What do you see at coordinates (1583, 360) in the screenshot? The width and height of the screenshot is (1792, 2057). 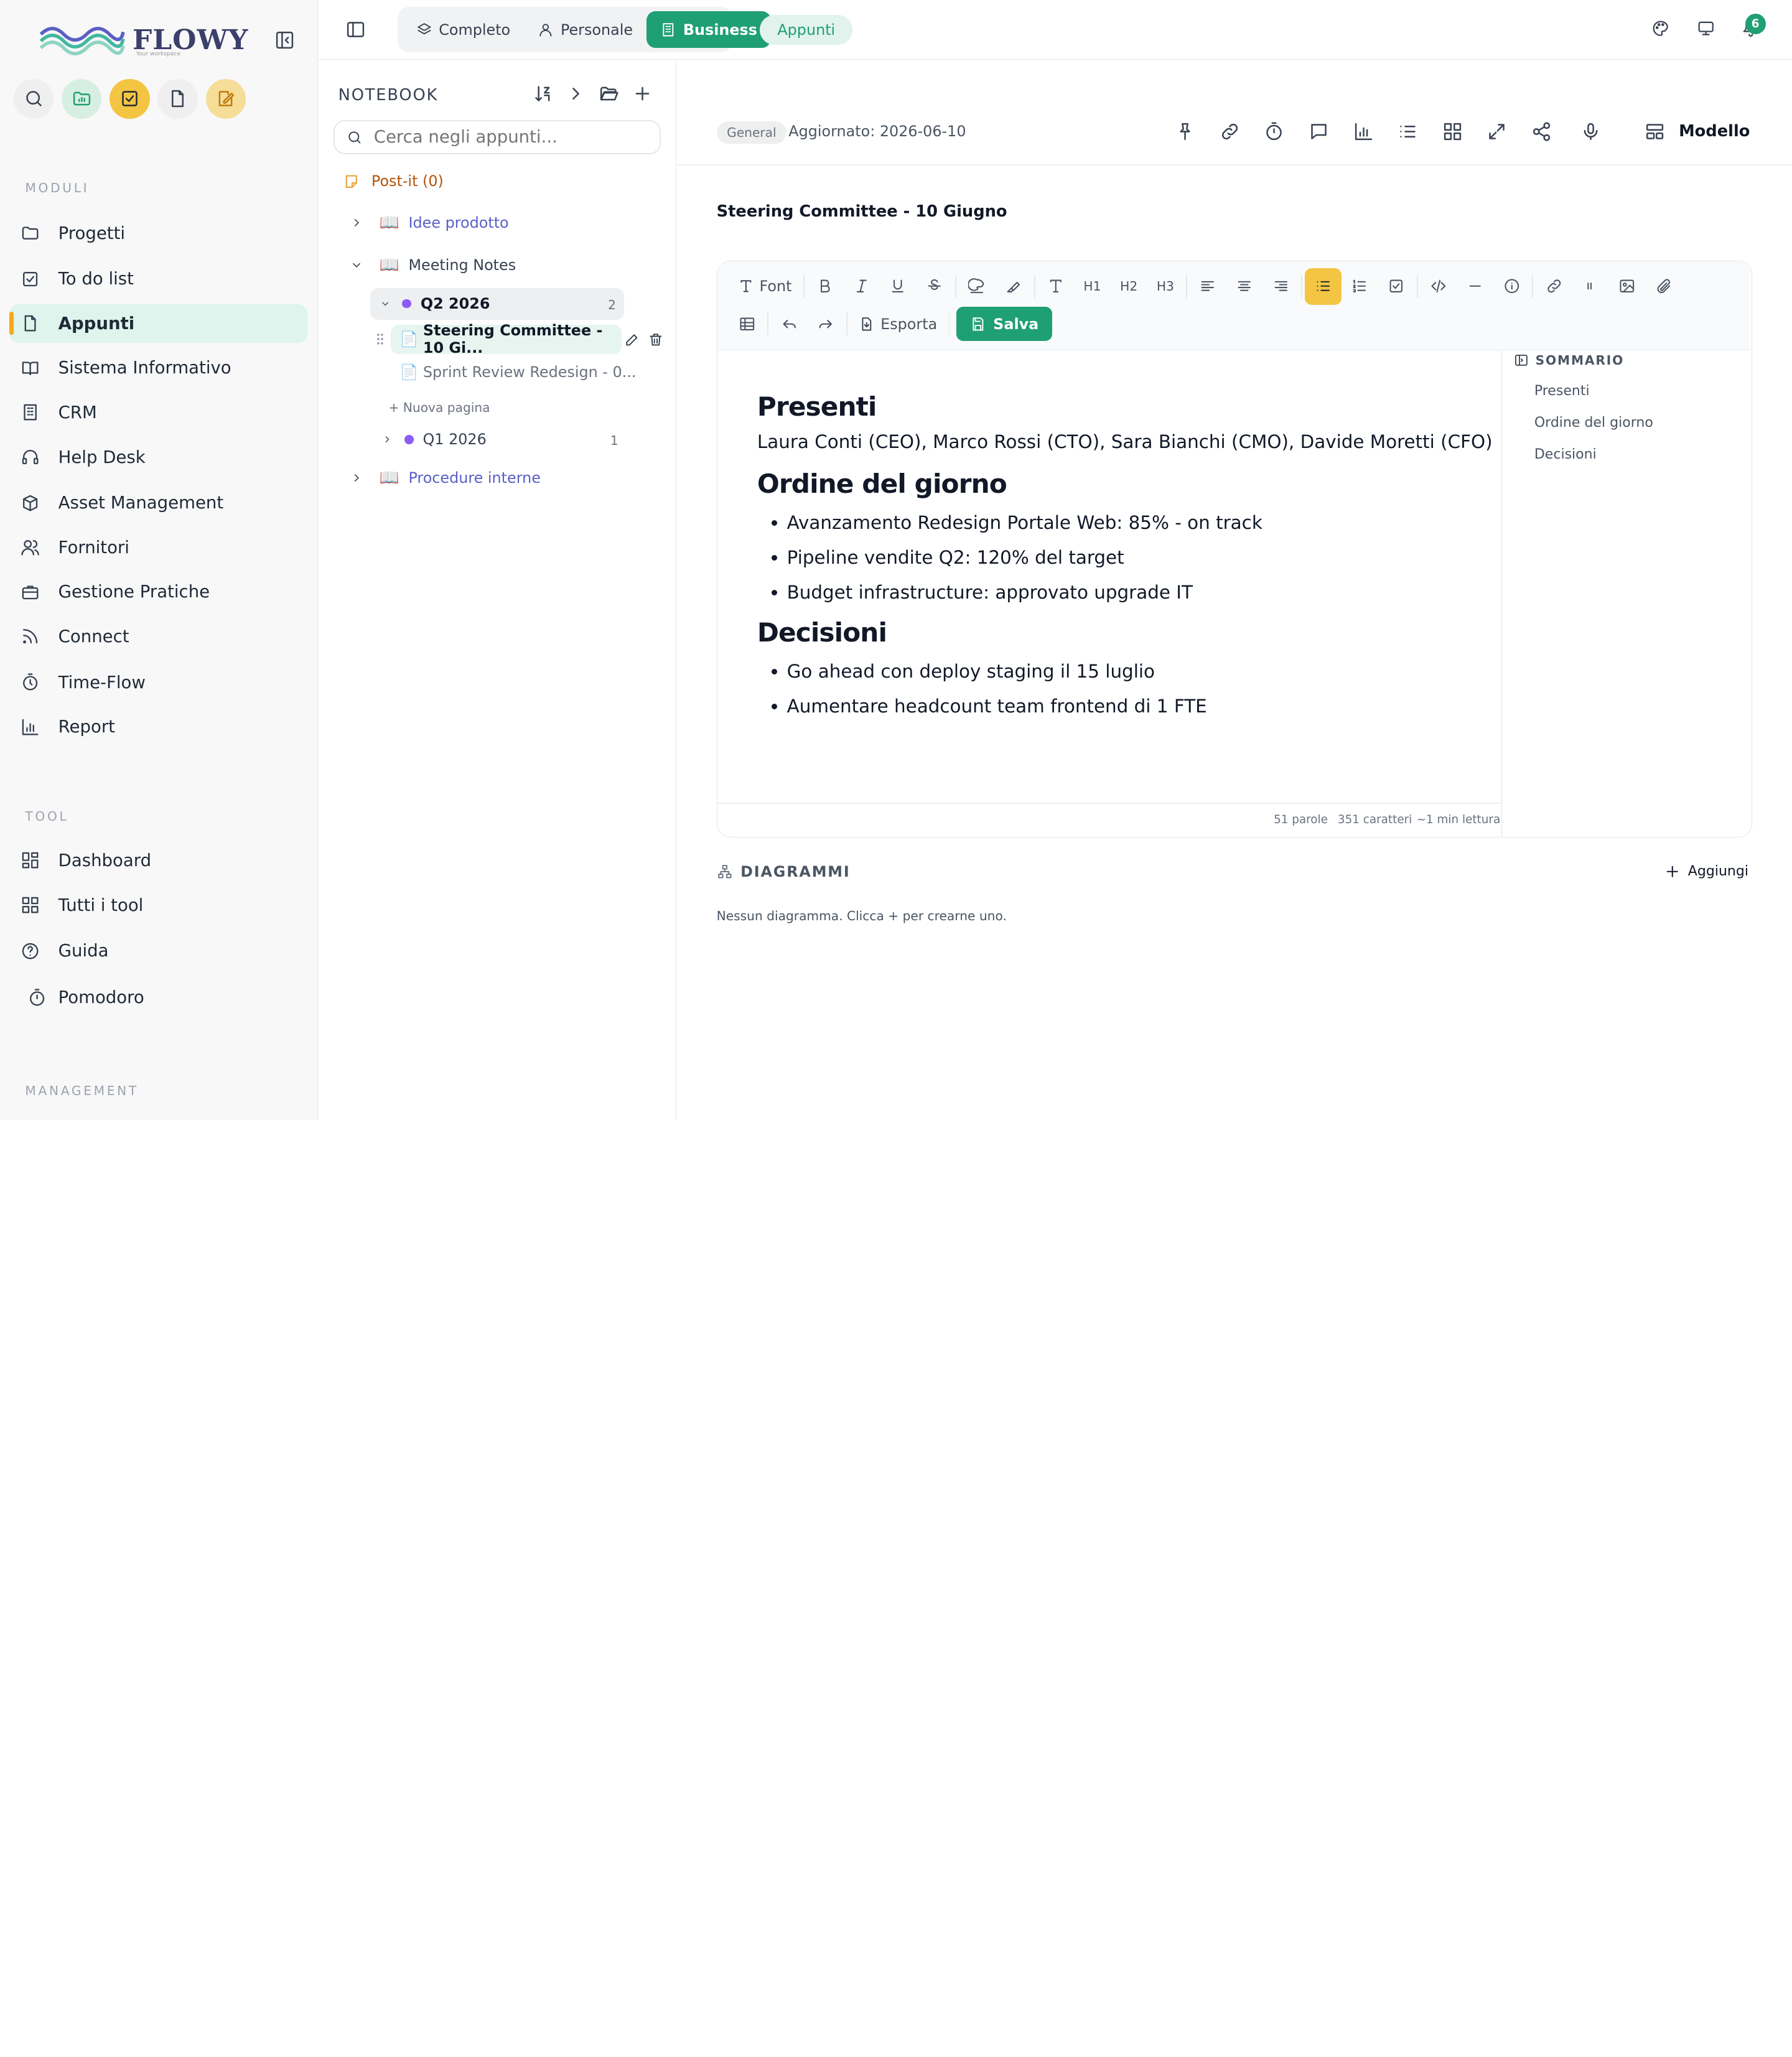 I see `toc-header: SOMMARIO` at bounding box center [1583, 360].